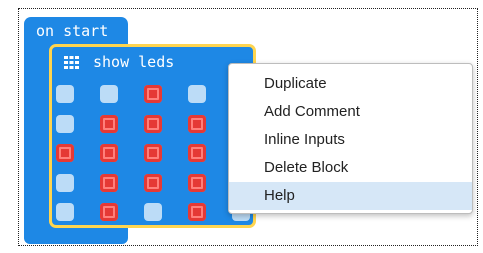 The height and width of the screenshot is (253, 483). I want to click on on-start-foot, so click(76, 235).